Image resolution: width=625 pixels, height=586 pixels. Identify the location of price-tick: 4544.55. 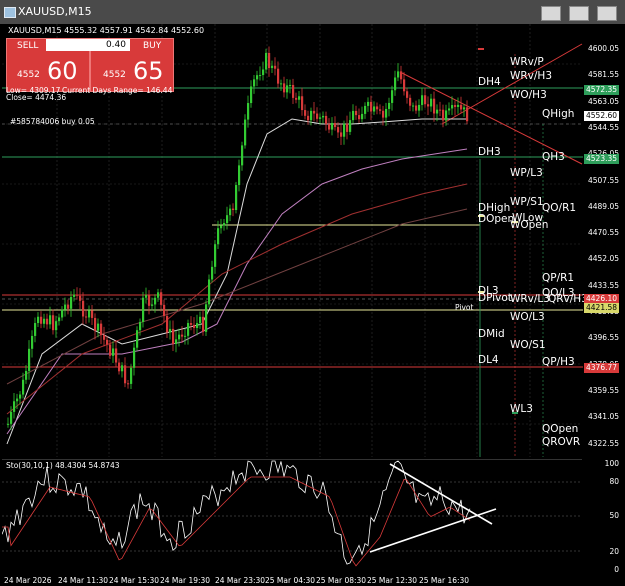
(603, 127).